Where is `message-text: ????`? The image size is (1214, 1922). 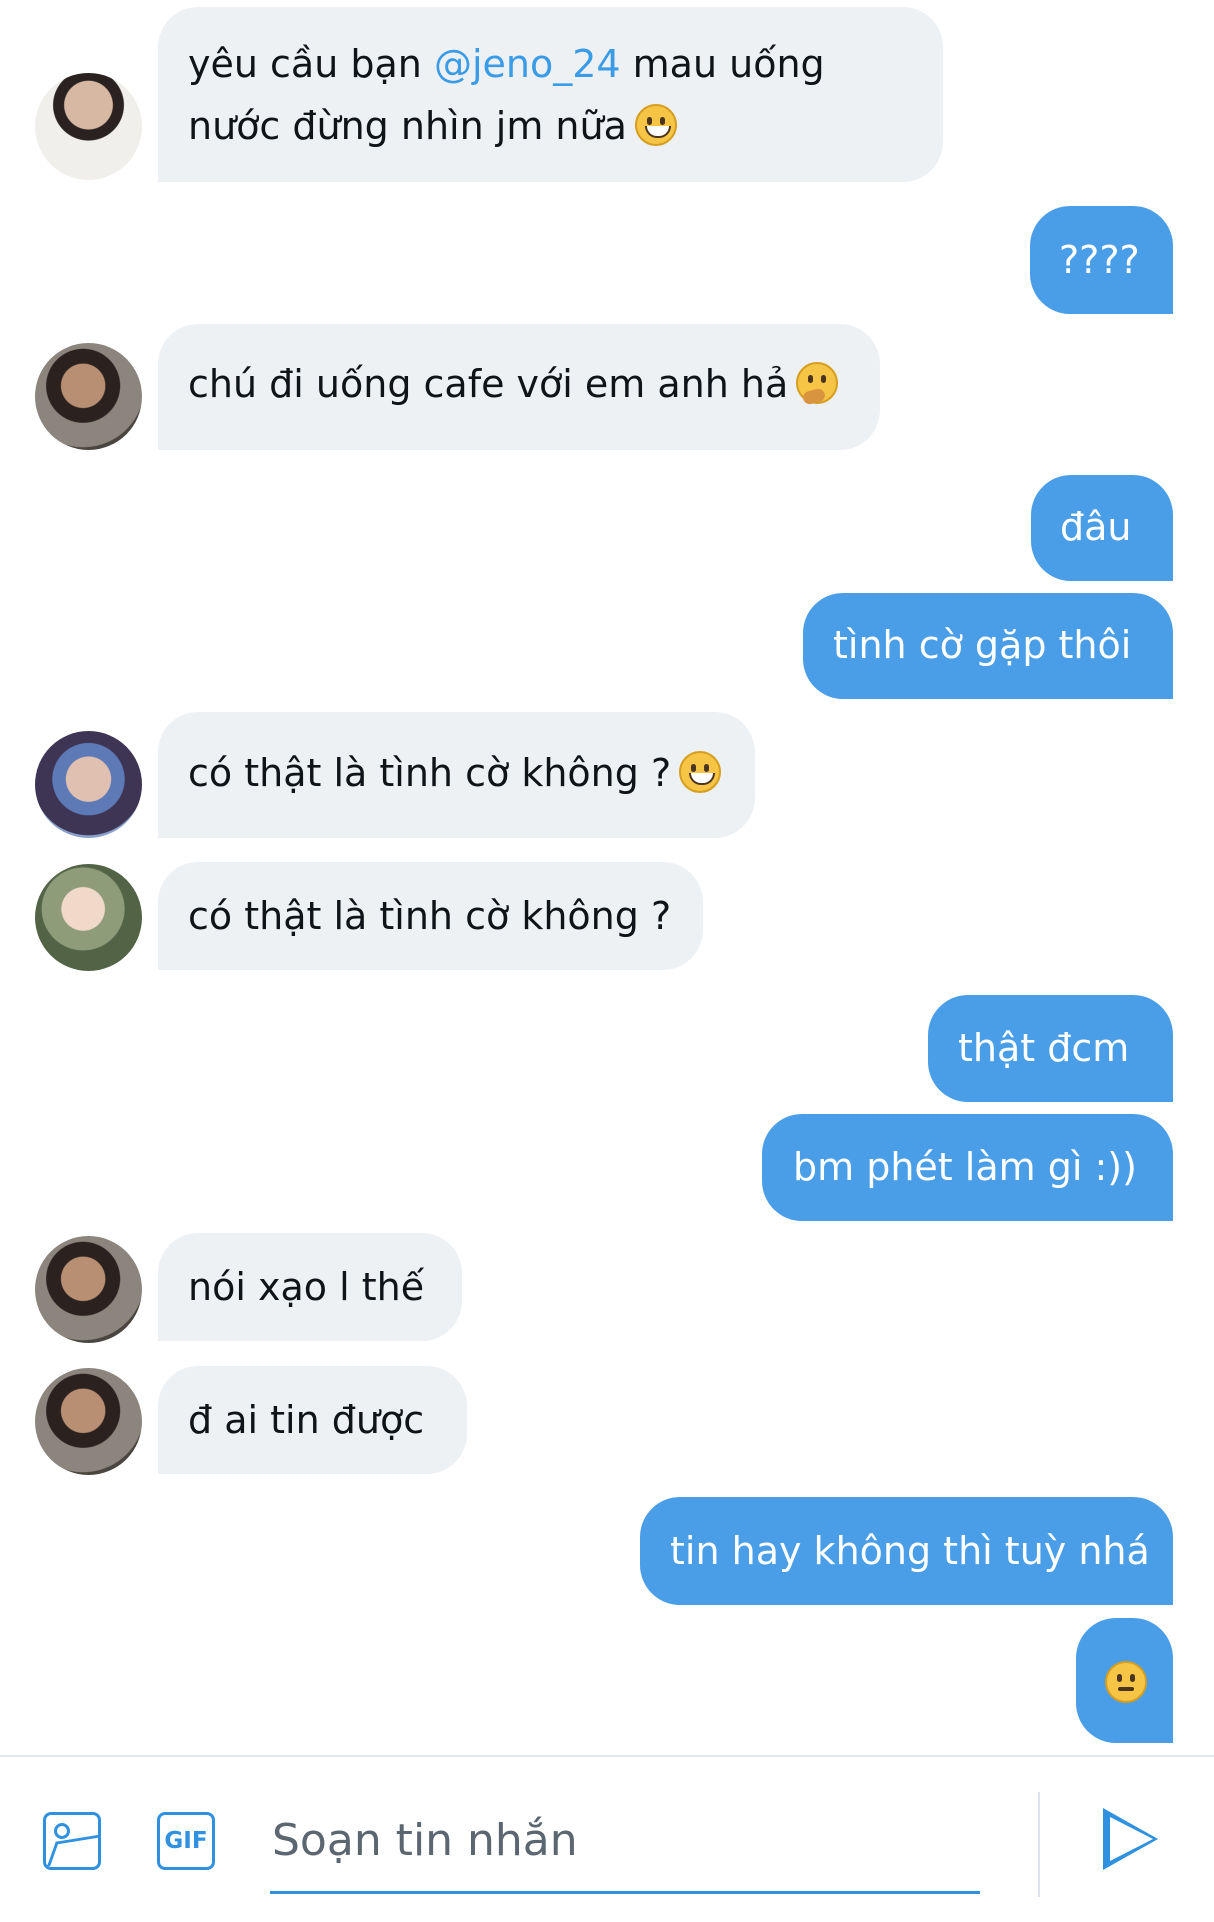 message-text: ???? is located at coordinates (1099, 260).